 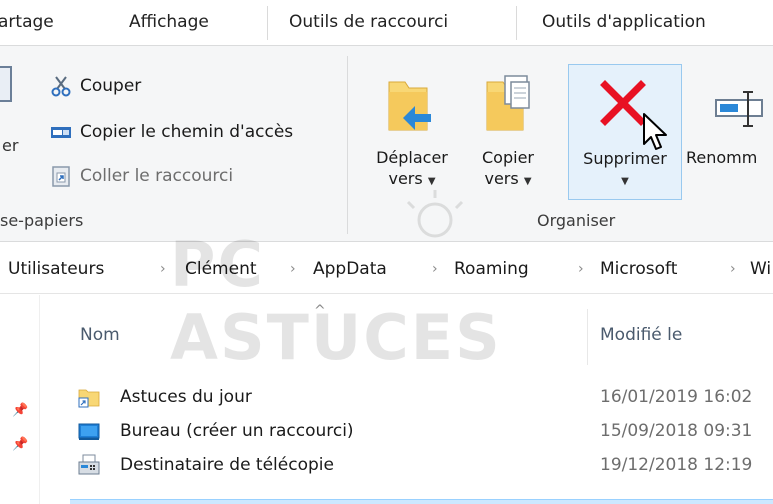 What do you see at coordinates (501, 178) in the screenshot?
I see `copy-to-label-line2: vers` at bounding box center [501, 178].